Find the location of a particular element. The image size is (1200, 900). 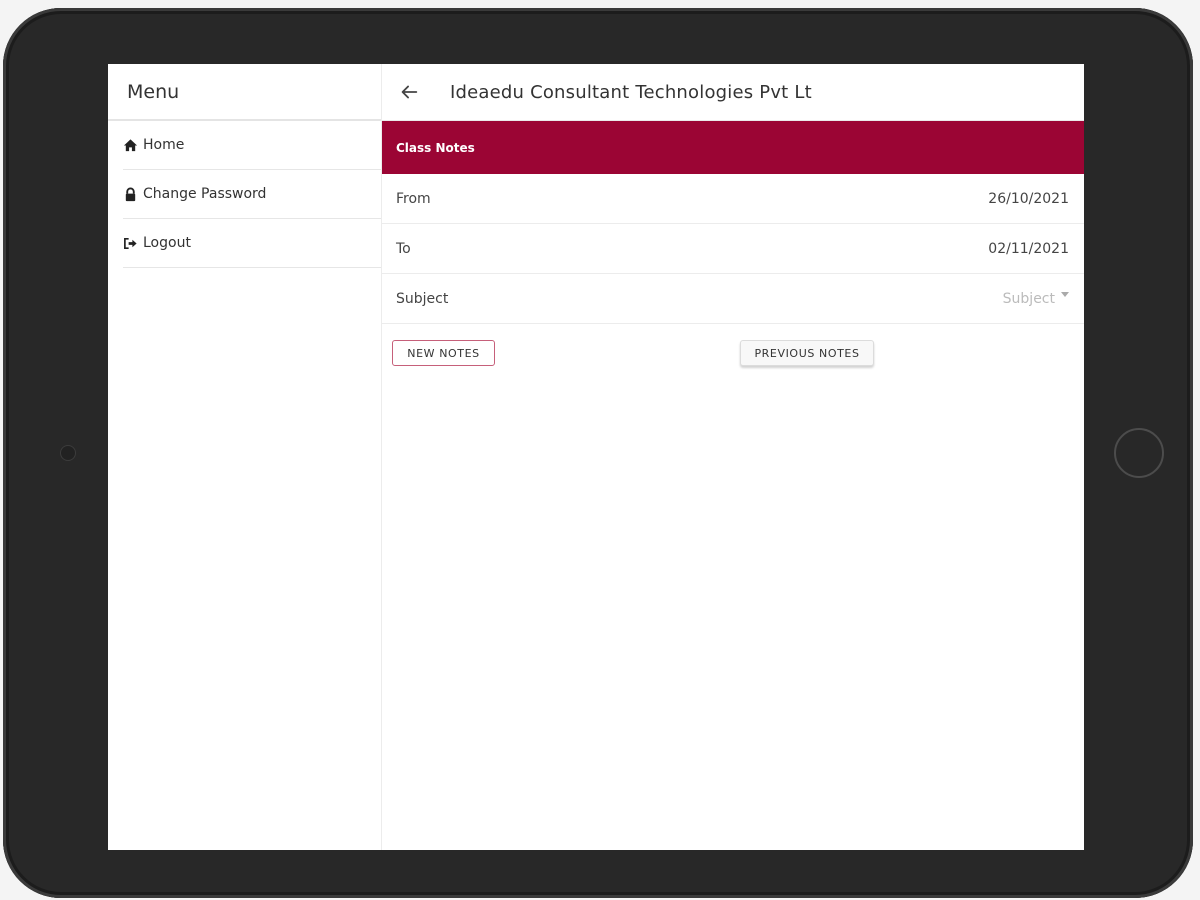

section-banner: Class Notes is located at coordinates (733, 147).